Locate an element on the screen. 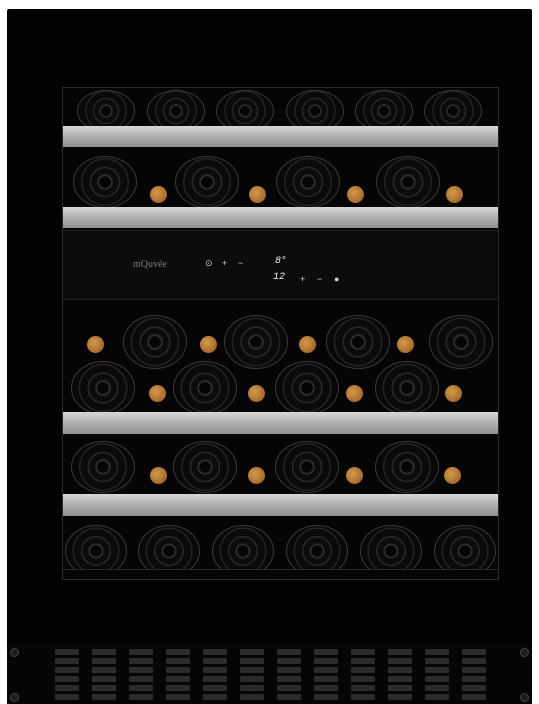  brand-logo: mQuvée is located at coordinates (150, 264).